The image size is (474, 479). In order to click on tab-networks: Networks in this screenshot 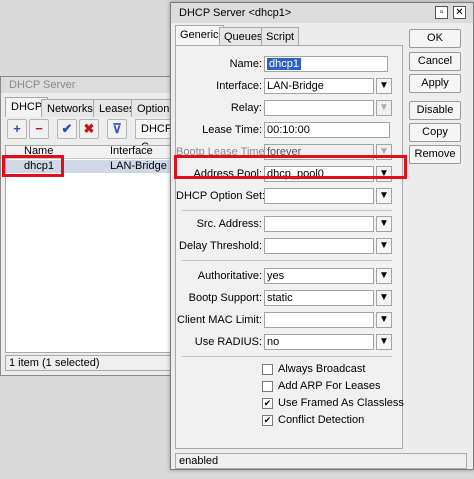, I will do `click(70, 108)`.